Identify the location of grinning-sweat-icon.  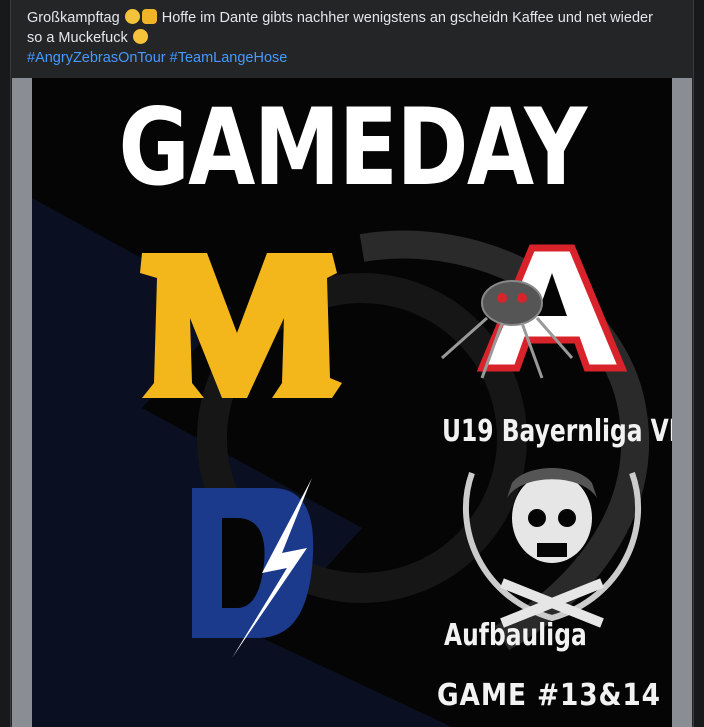
(132, 16).